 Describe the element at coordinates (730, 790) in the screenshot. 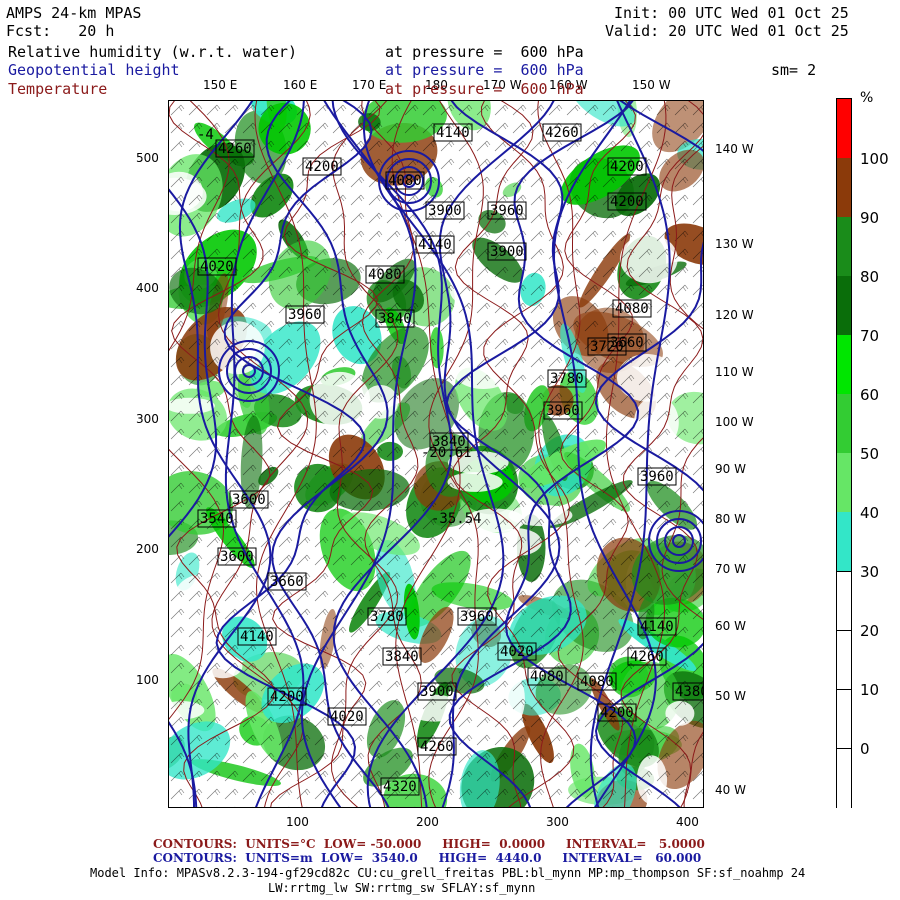

I see `lon-right-label: 40 W` at that location.